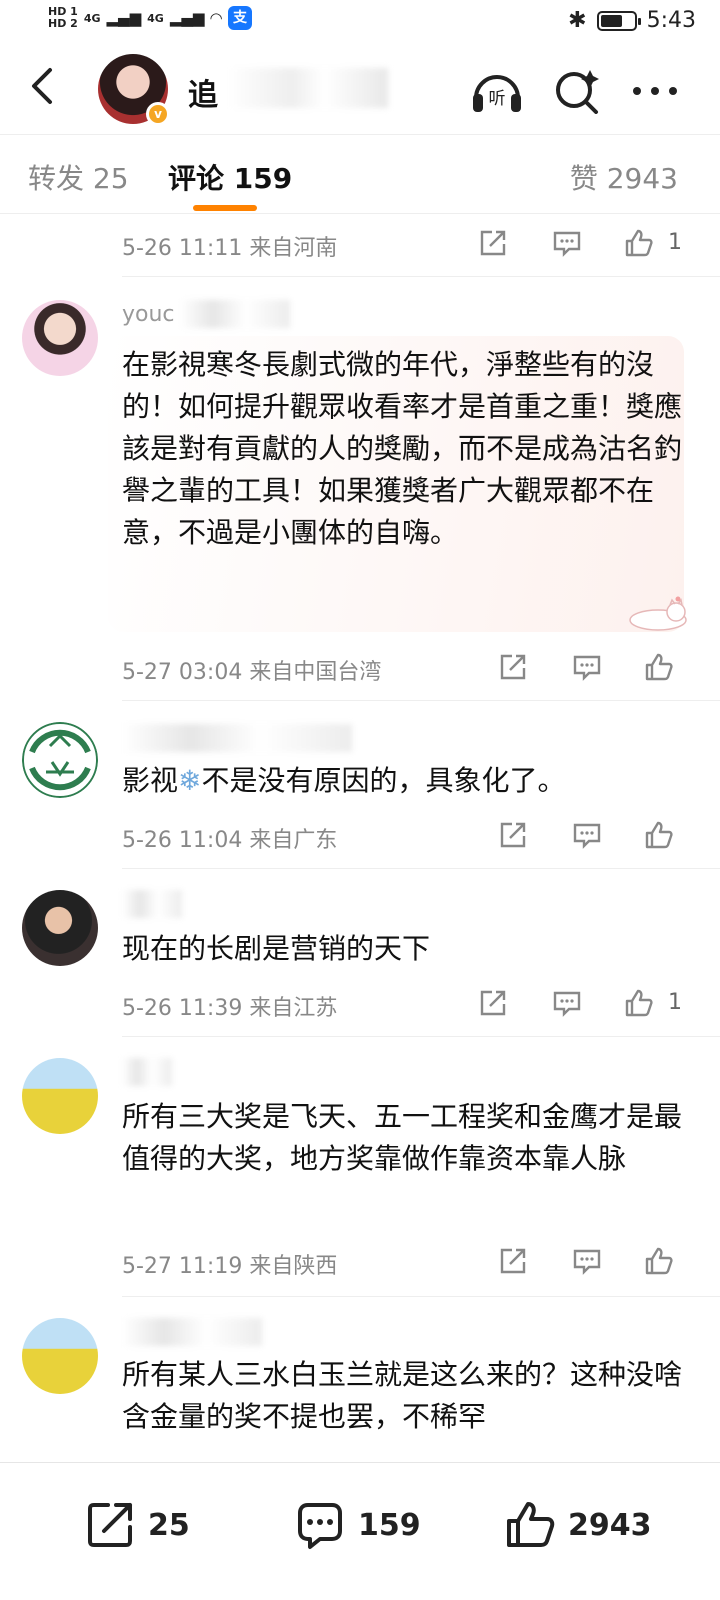  I want to click on comment-button: 159, so click(357, 1525).